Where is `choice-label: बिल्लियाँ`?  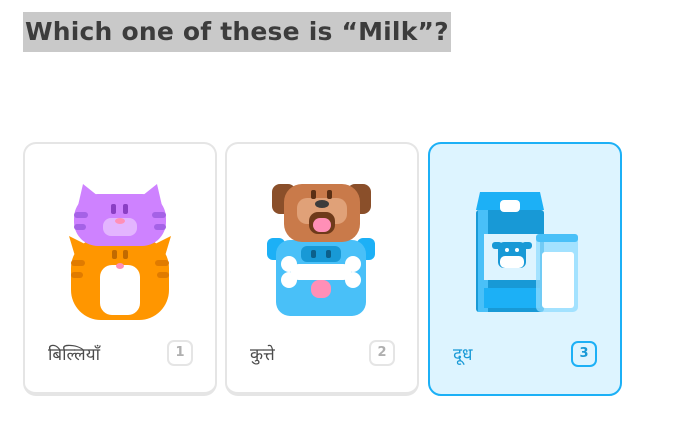
choice-label: बिल्लियाँ is located at coordinates (74, 355).